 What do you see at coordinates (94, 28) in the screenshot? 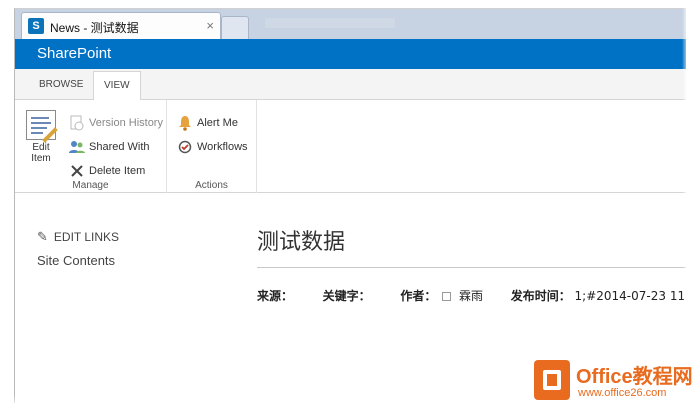
I see `browser-tab-title: News - 测试数据` at bounding box center [94, 28].